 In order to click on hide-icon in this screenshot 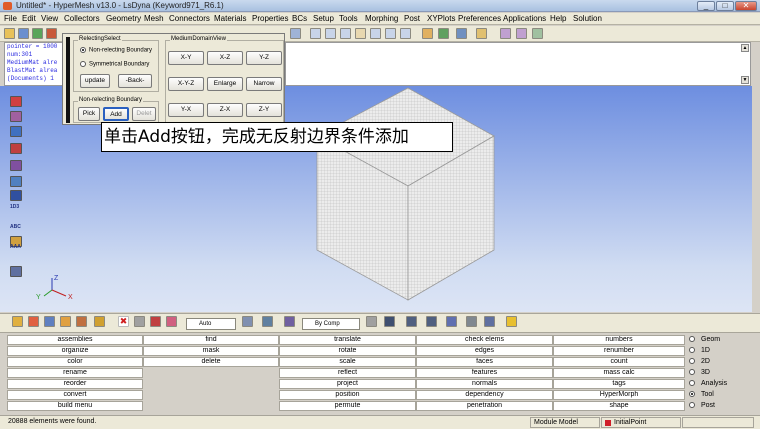, I will do `click(139, 321)`.